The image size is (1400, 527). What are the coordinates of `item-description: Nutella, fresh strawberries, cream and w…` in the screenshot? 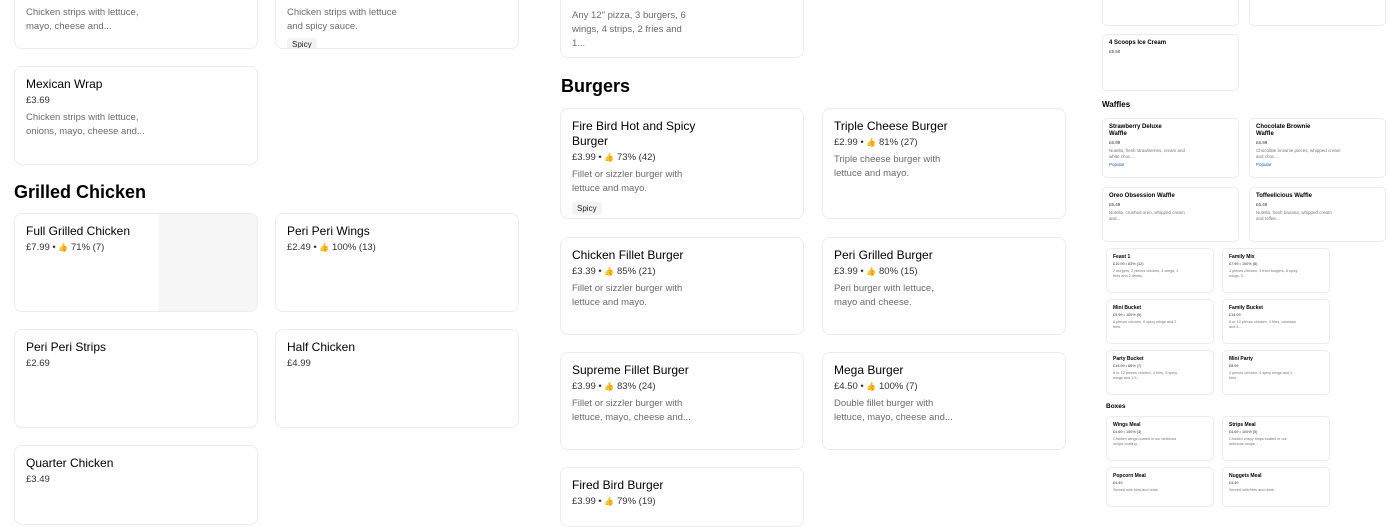 It's located at (1147, 153).